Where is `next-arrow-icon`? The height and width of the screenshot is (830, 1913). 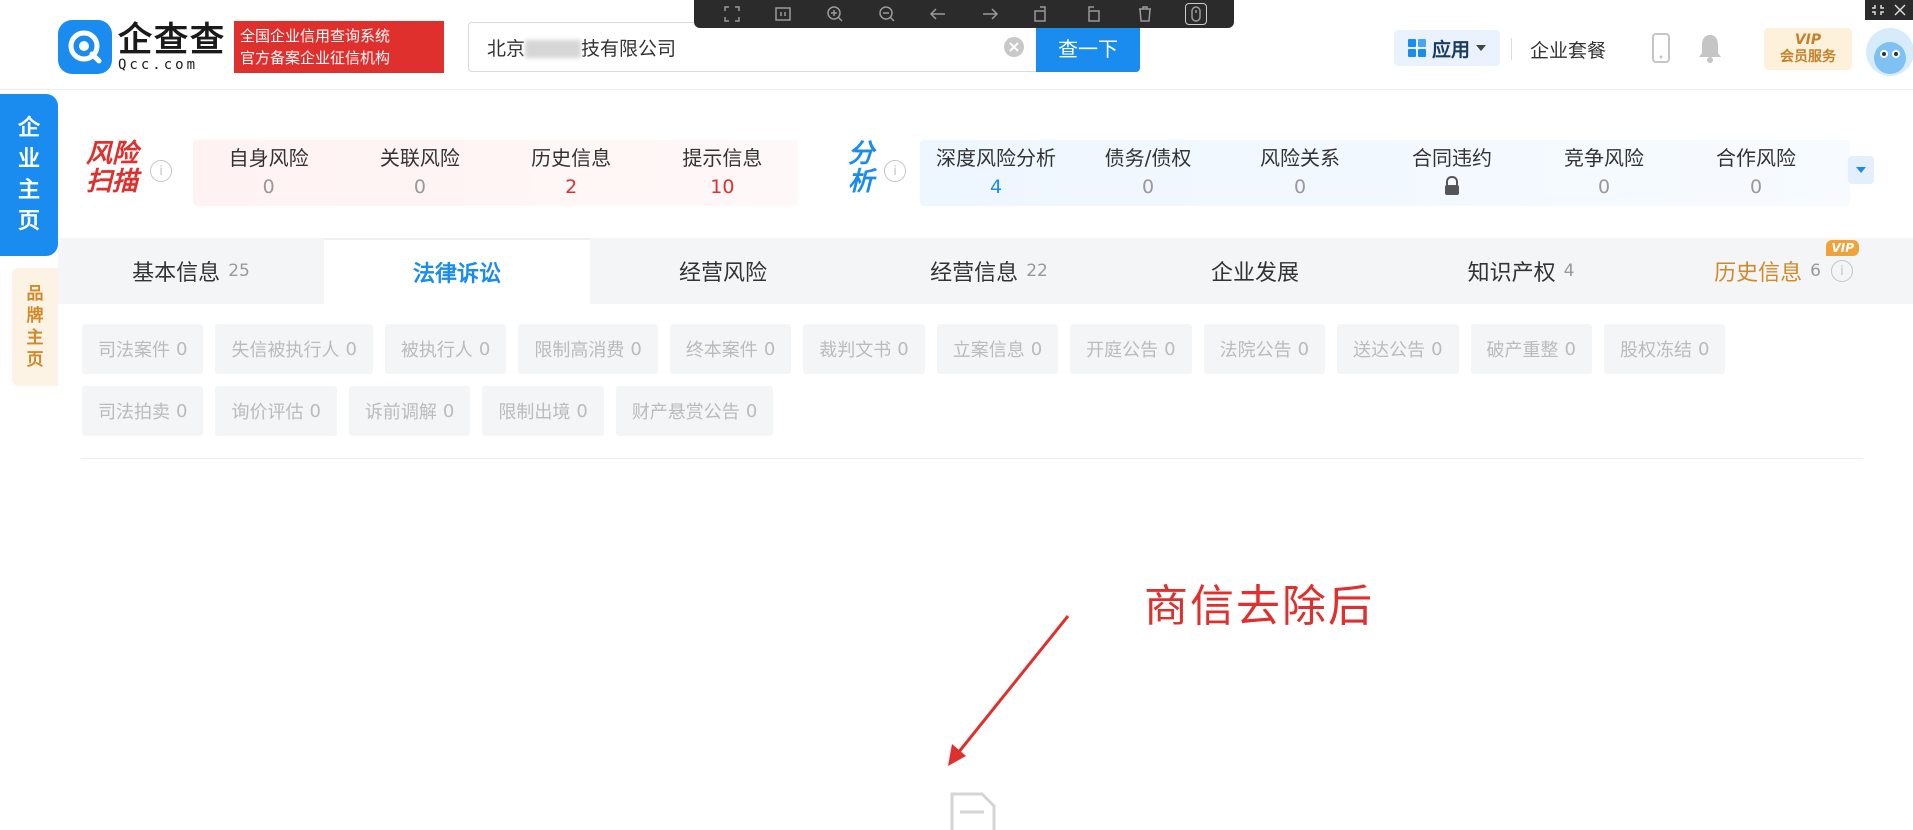
next-arrow-icon is located at coordinates (990, 14).